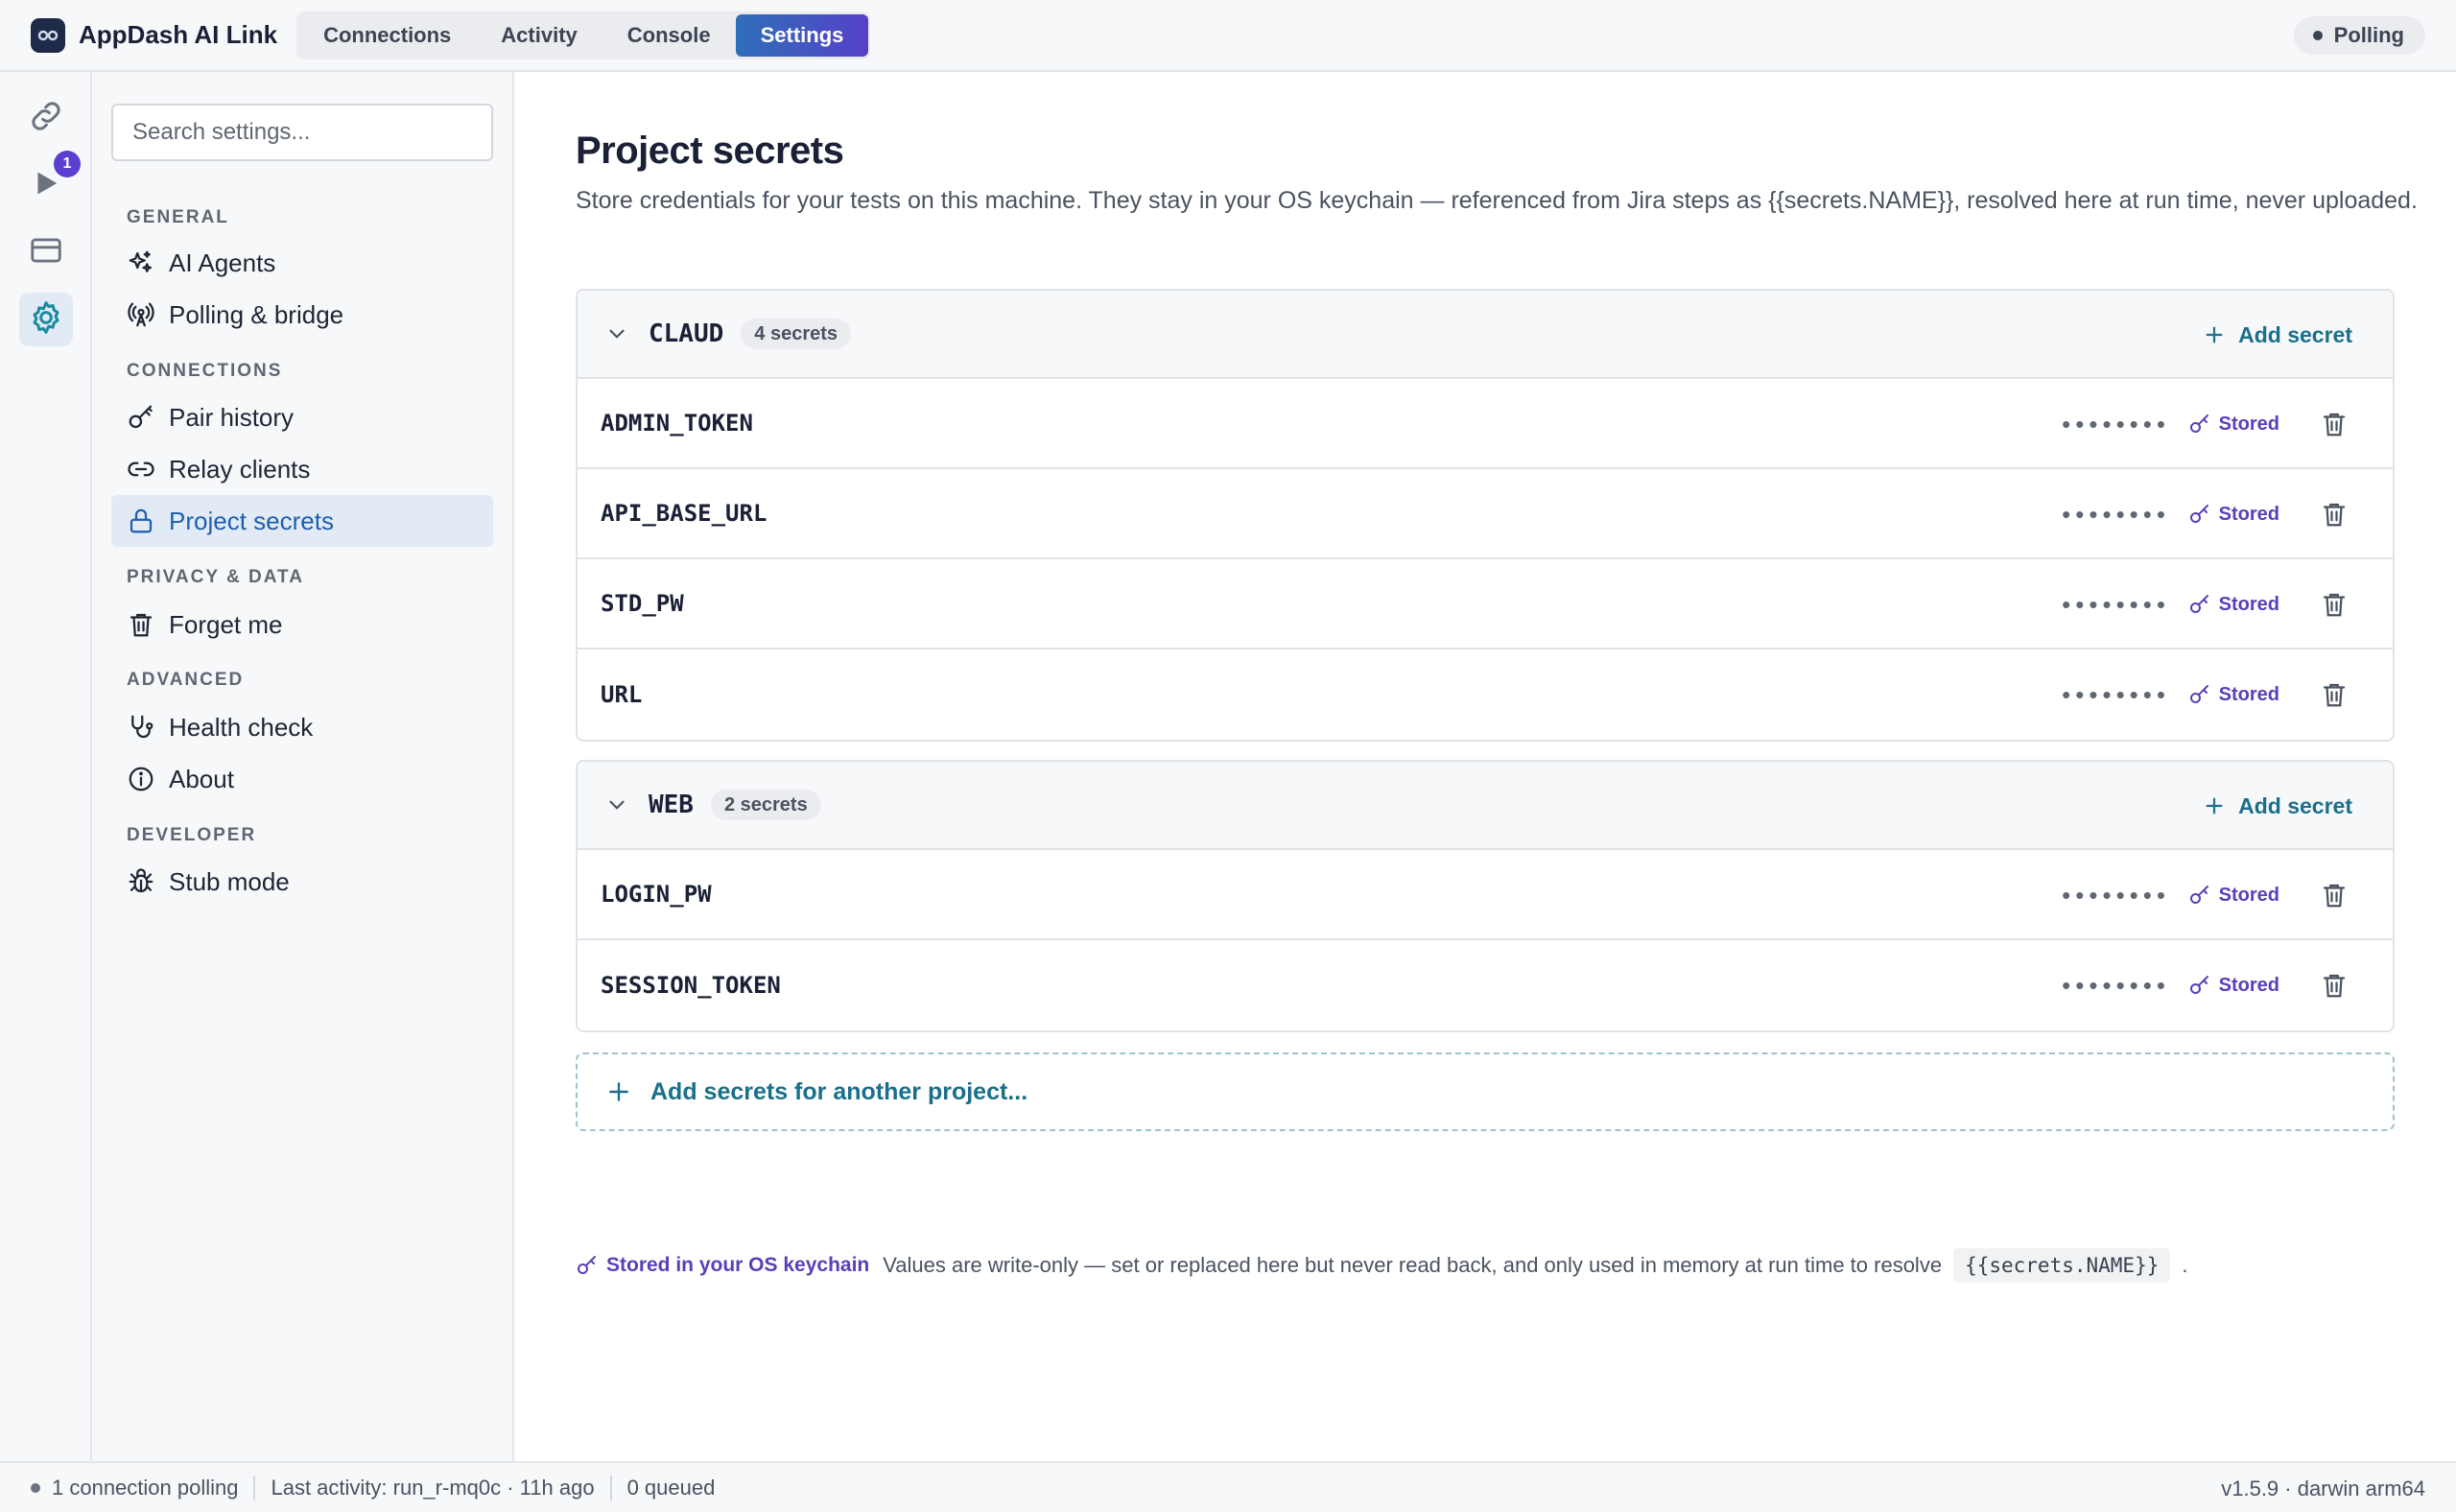 The width and height of the screenshot is (2456, 1512). Describe the element at coordinates (178, 34) in the screenshot. I see `app-title: AppDash AI Link` at that location.